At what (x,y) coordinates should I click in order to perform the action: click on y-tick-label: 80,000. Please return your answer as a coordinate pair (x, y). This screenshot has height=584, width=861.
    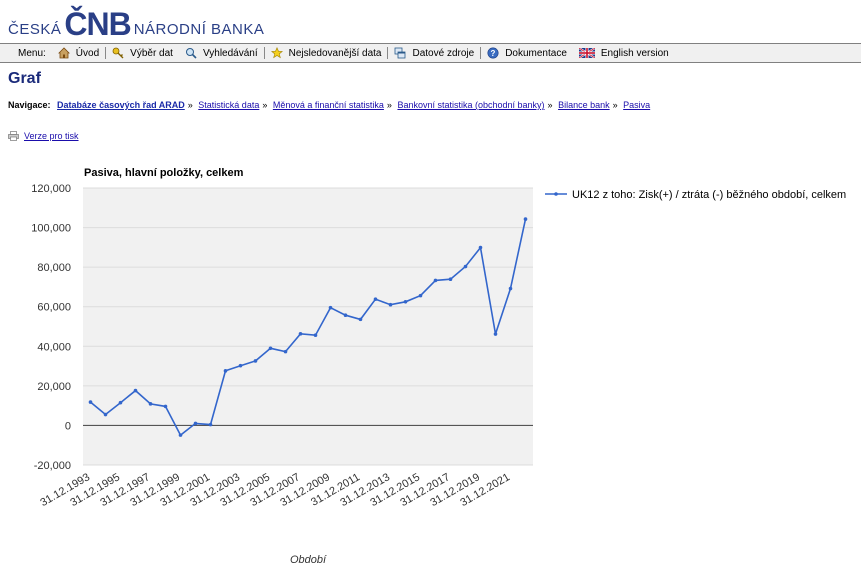
    Looking at the image, I should click on (54, 268).